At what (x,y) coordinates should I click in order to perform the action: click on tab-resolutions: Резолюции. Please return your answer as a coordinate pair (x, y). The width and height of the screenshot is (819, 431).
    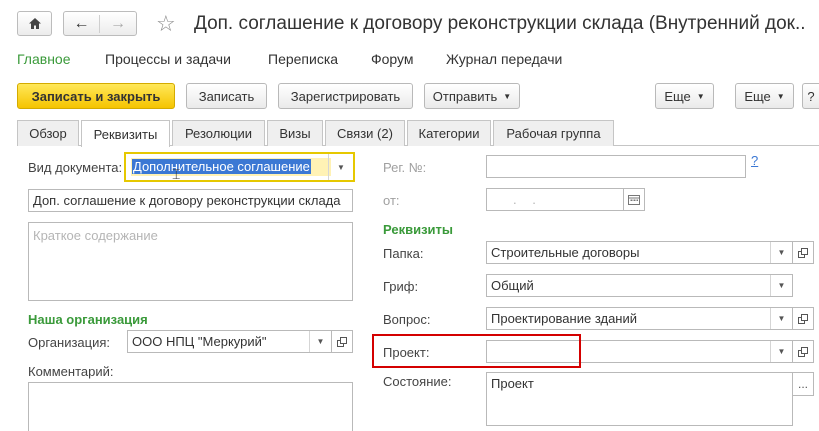
    Looking at the image, I should click on (218, 133).